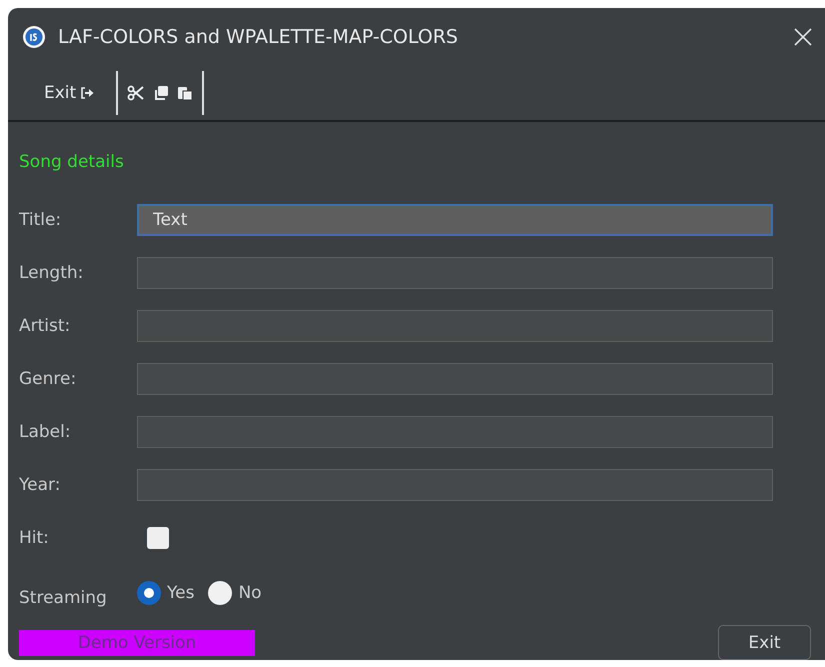  Describe the element at coordinates (137, 643) in the screenshot. I see `demo-version-badge: Demo Version` at that location.